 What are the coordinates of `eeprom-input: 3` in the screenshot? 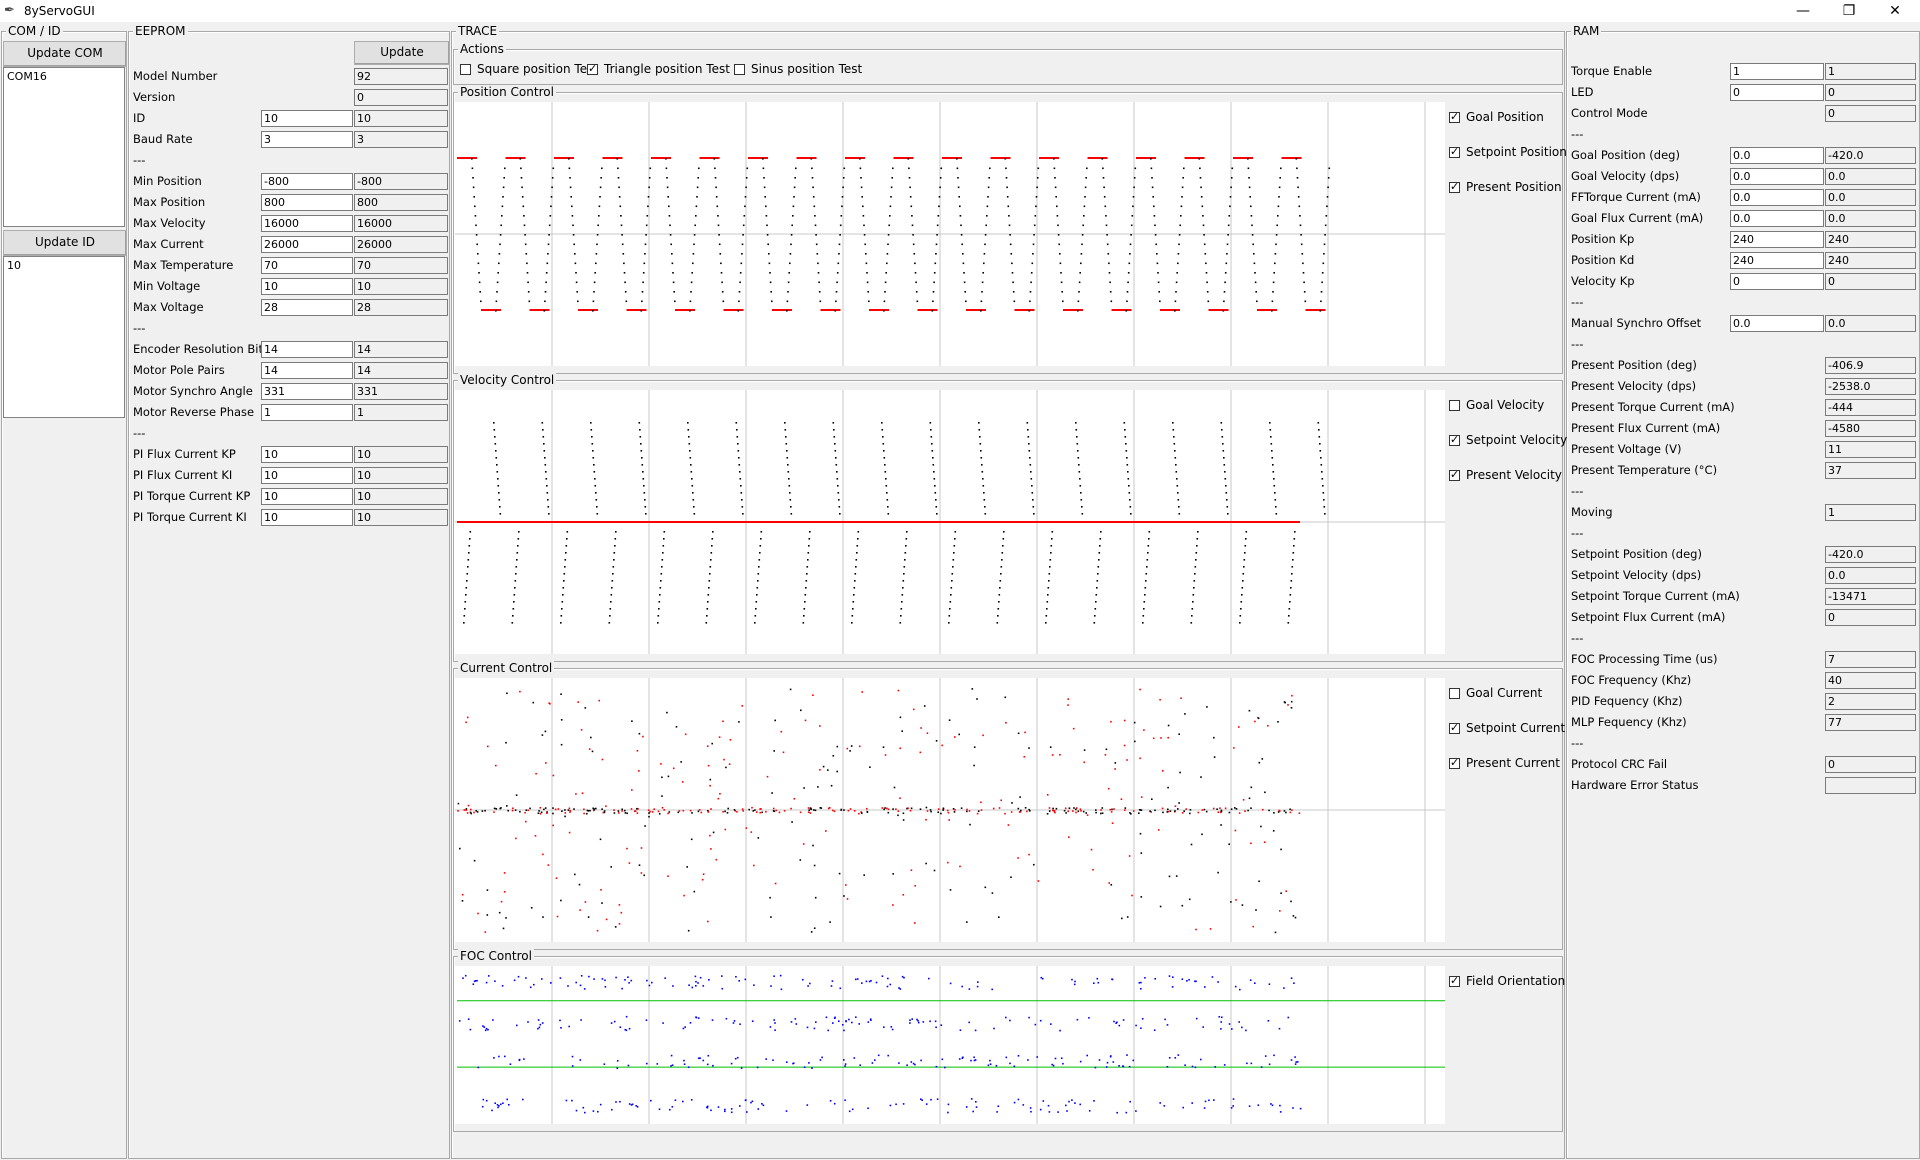 It's located at (307, 139).